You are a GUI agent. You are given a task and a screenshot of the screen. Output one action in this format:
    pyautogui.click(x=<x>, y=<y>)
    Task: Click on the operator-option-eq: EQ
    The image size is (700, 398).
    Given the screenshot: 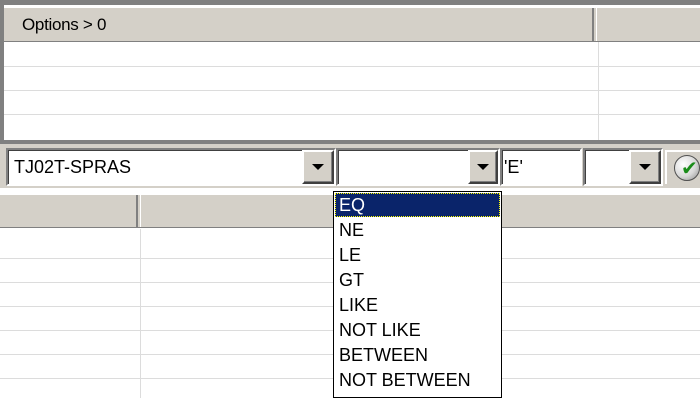 What is the action you would take?
    pyautogui.click(x=417, y=205)
    